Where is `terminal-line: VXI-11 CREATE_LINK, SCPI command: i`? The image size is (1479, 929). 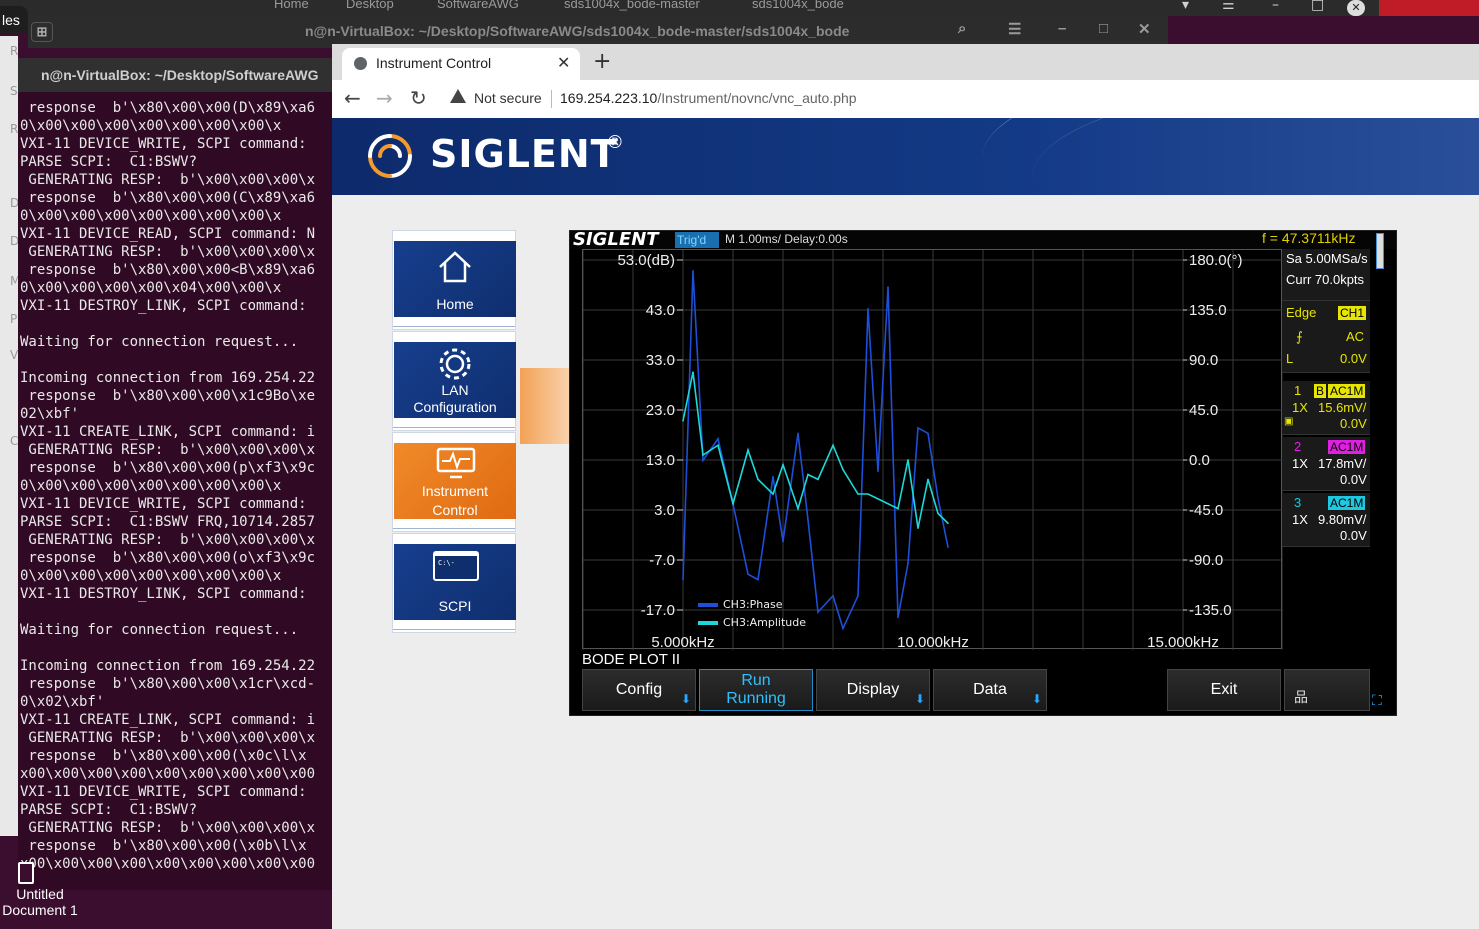 terminal-line: VXI-11 CREATE_LINK, SCPI command: i is located at coordinates (168, 720).